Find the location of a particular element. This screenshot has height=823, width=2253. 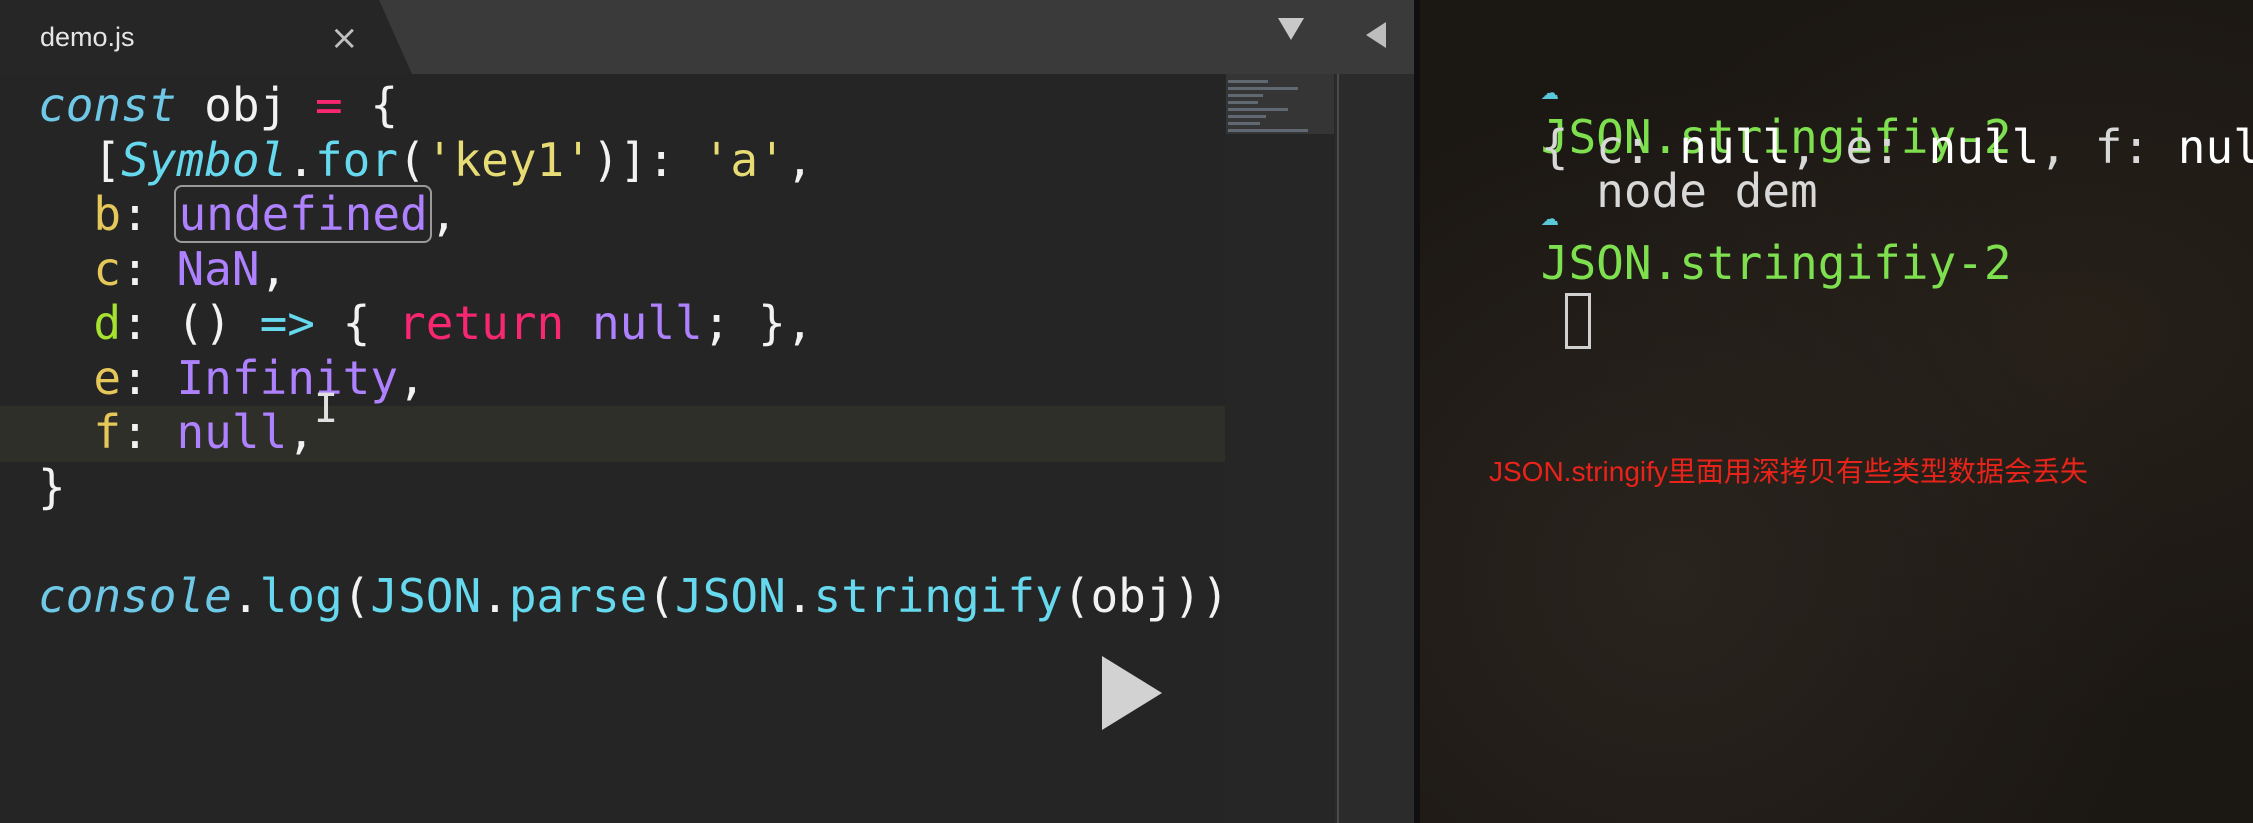

triangle-left-icon is located at coordinates (1376, 35).